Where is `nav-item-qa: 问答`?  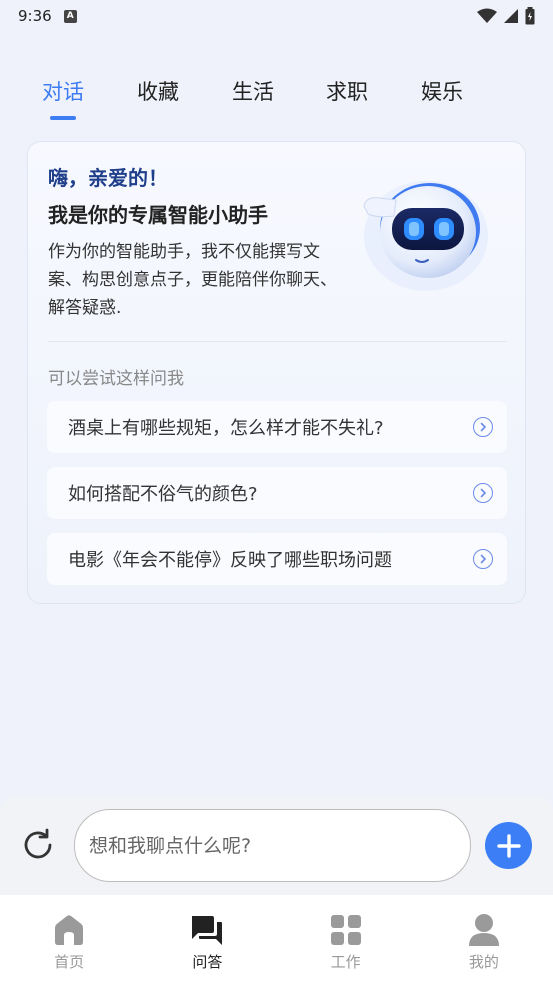
nav-item-qa: 问答 is located at coordinates (207, 939).